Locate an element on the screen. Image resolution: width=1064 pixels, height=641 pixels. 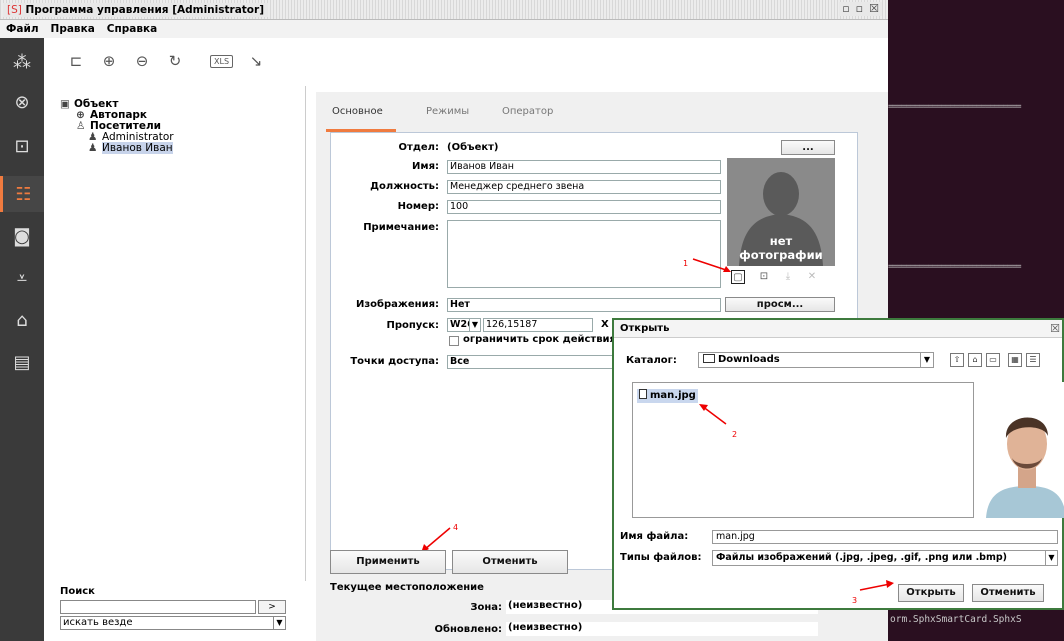
camera-icon: ⊡ is located at coordinates (22, 146).